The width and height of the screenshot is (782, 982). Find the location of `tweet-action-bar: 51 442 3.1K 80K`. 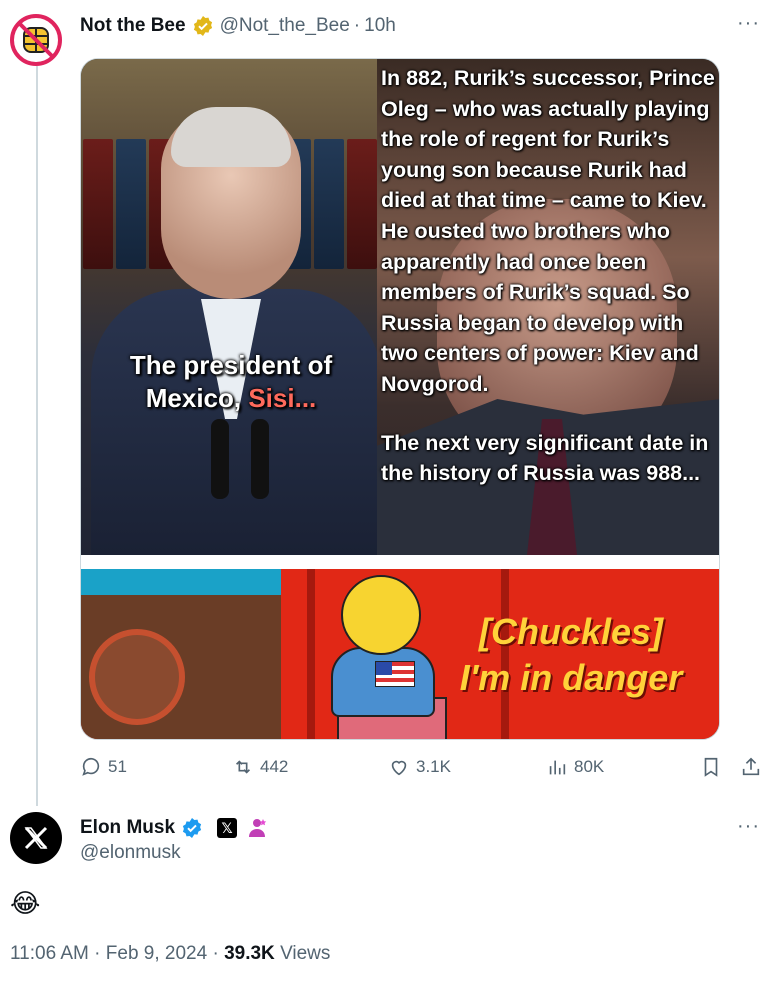

tweet-action-bar: 51 442 3.1K 80K is located at coordinates (425, 770).